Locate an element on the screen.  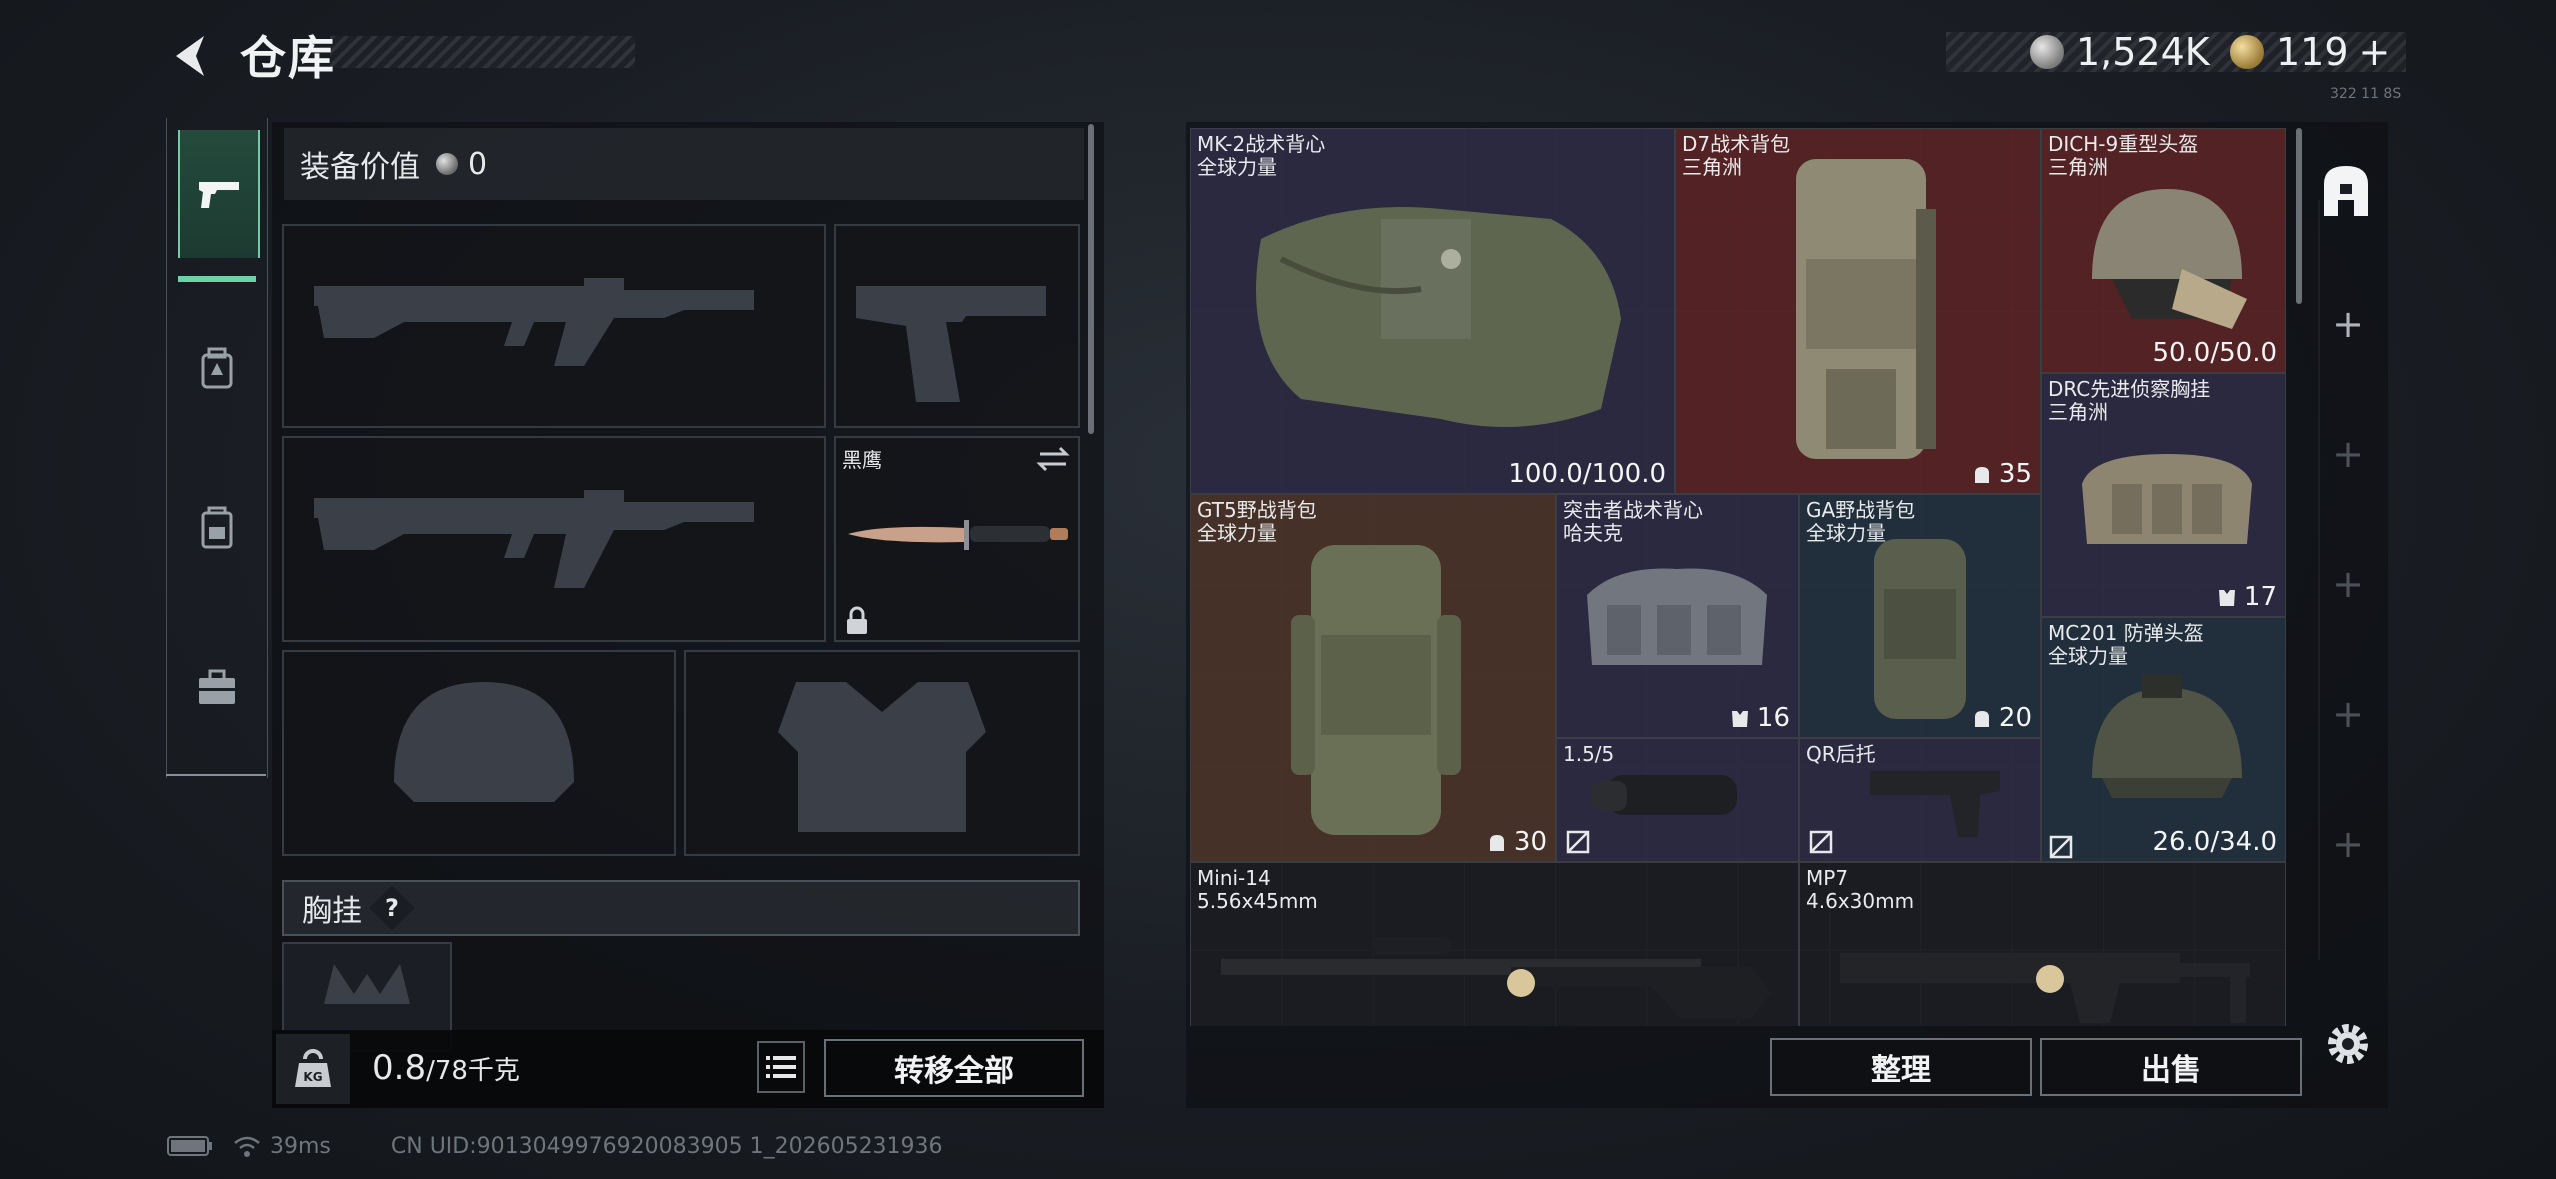
item-qr-stock: QR后托 is located at coordinates (1920, 800).